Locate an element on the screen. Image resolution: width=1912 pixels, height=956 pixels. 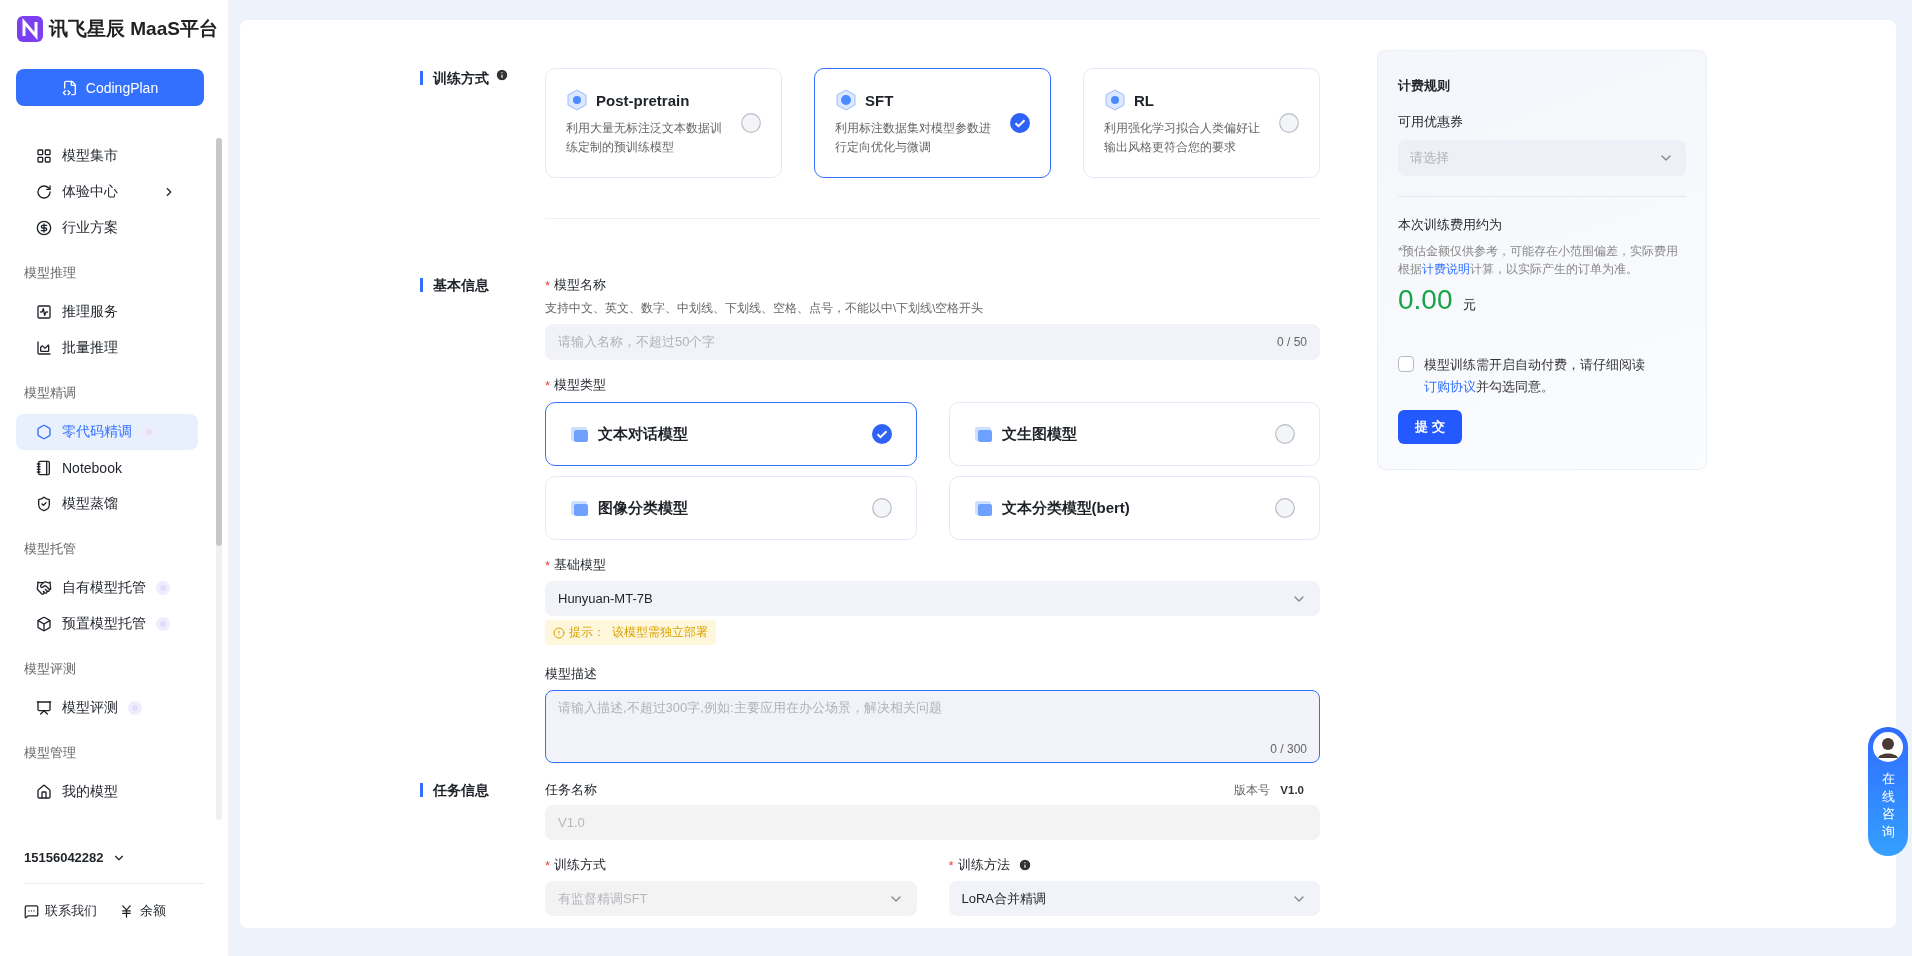
footer-link: 余额 is located at coordinates (142, 911).